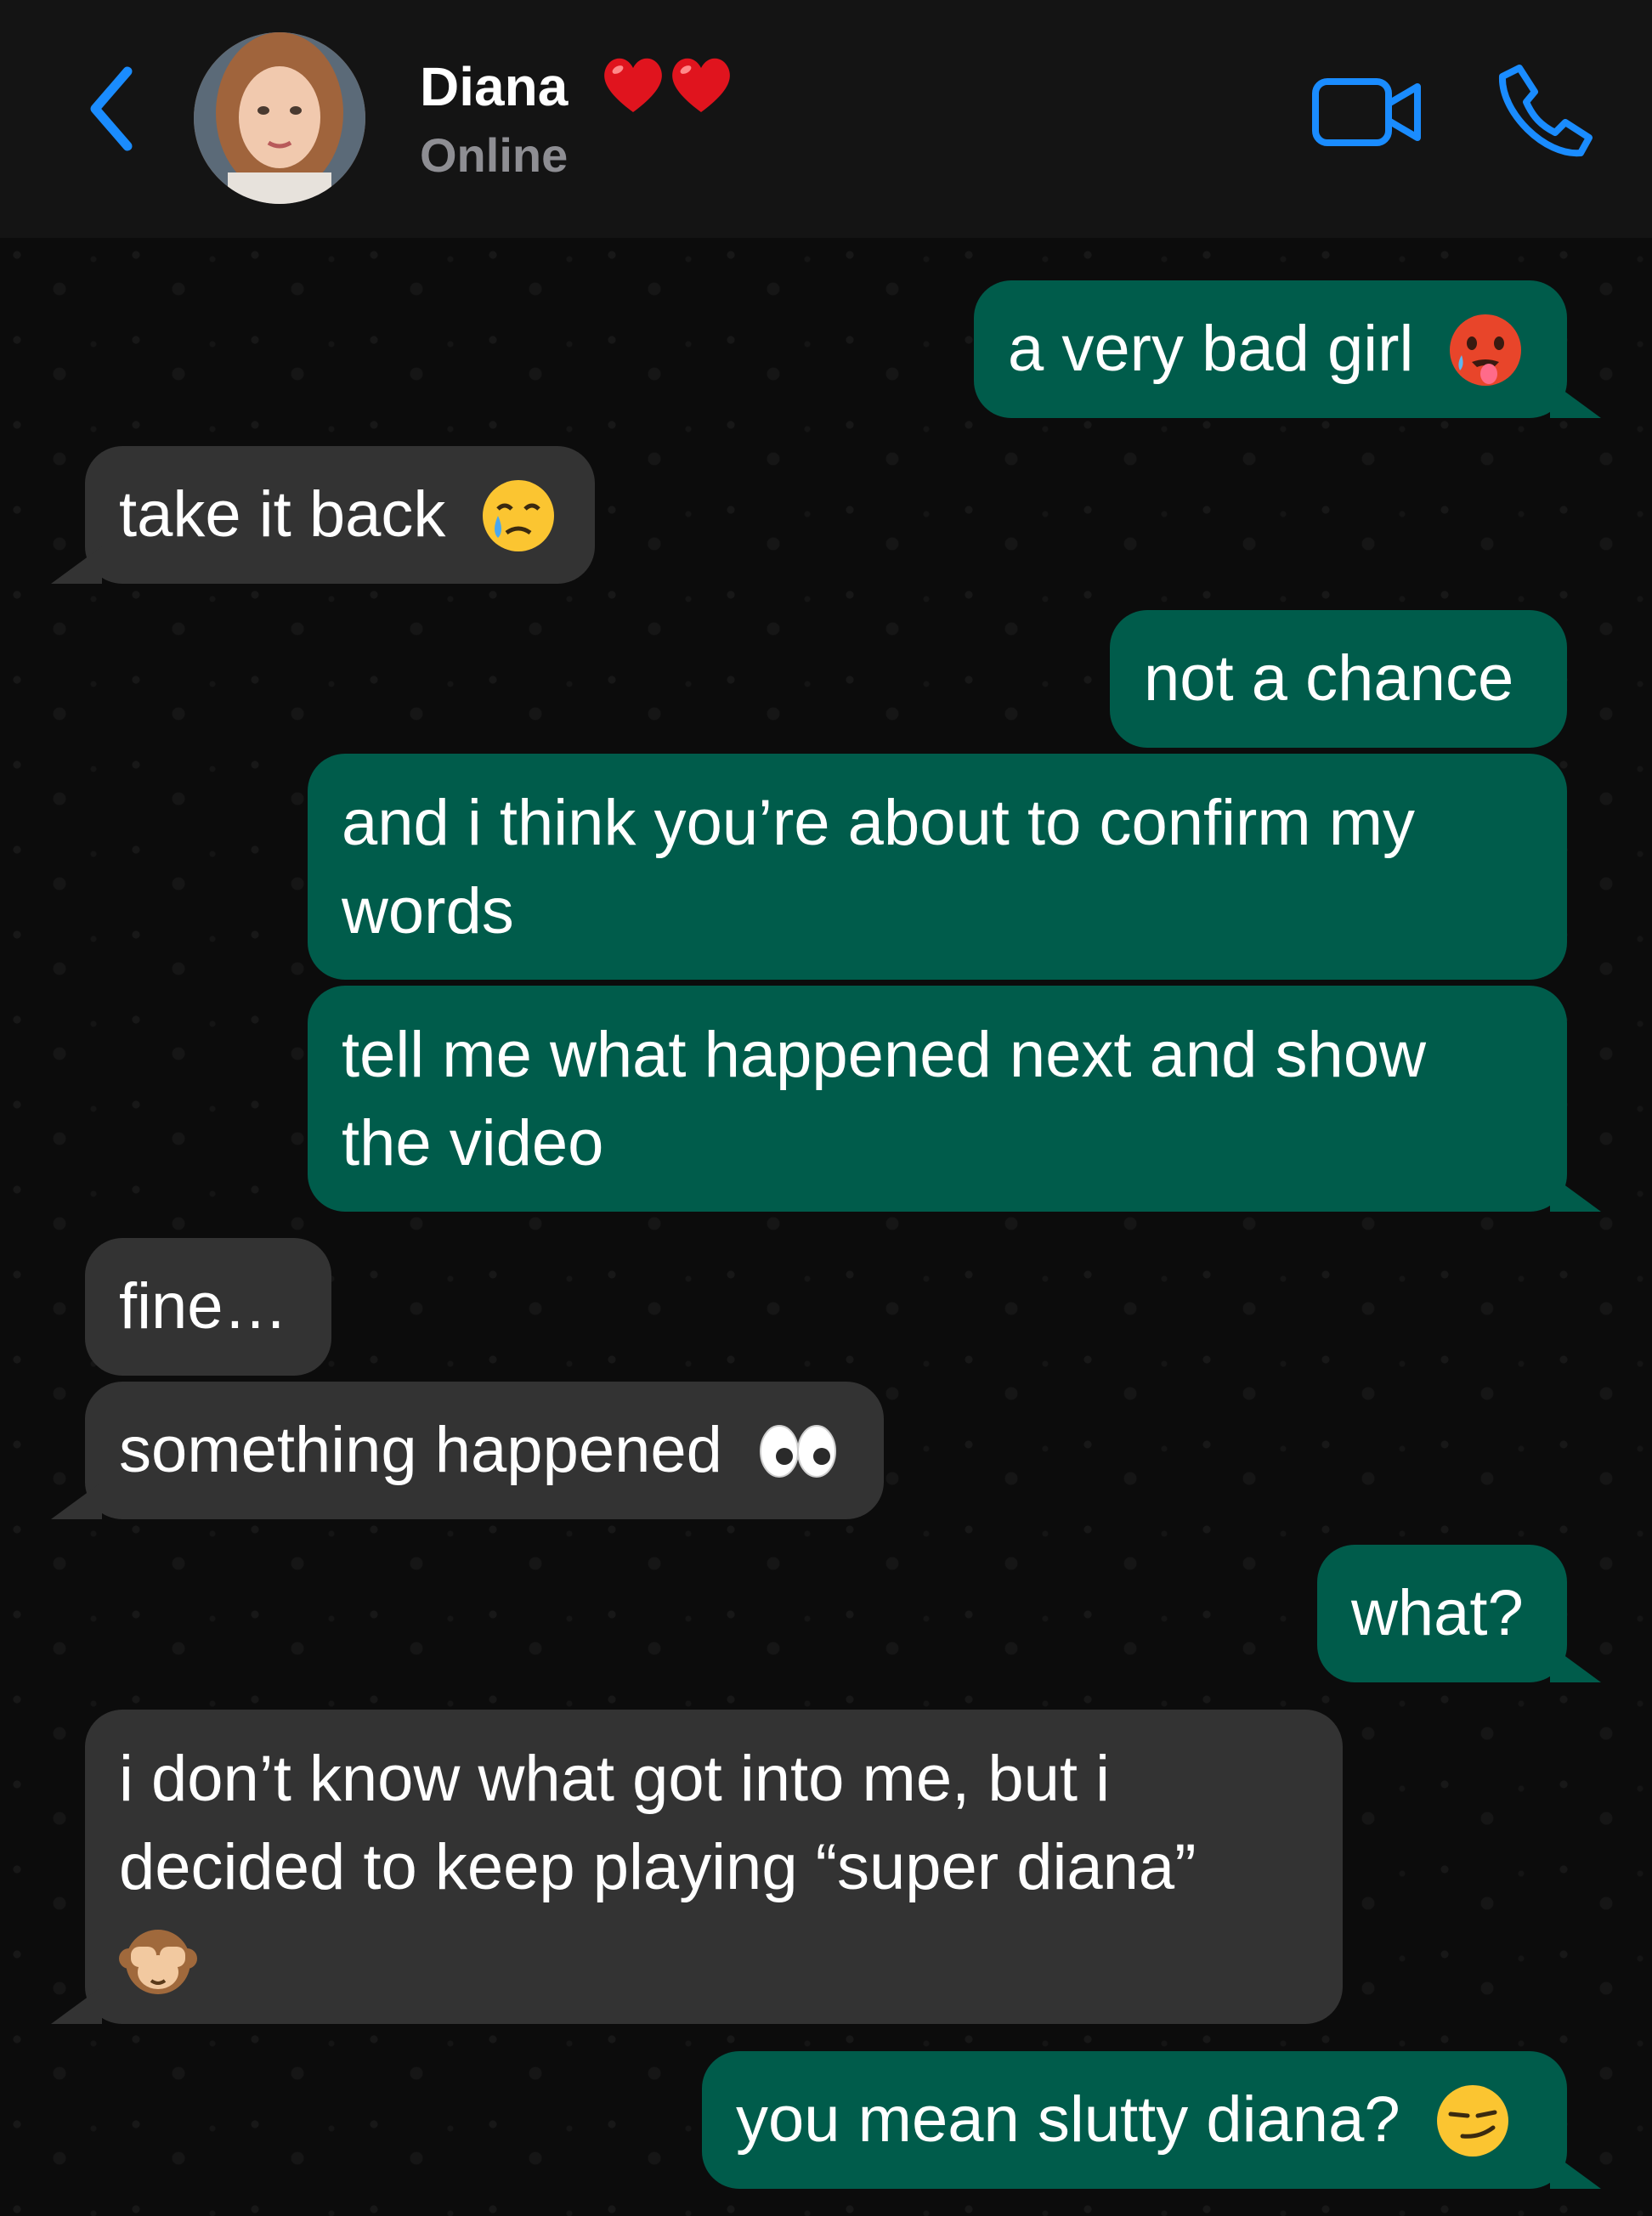  I want to click on message-bubble-incoming: something happened 👀, so click(484, 1450).